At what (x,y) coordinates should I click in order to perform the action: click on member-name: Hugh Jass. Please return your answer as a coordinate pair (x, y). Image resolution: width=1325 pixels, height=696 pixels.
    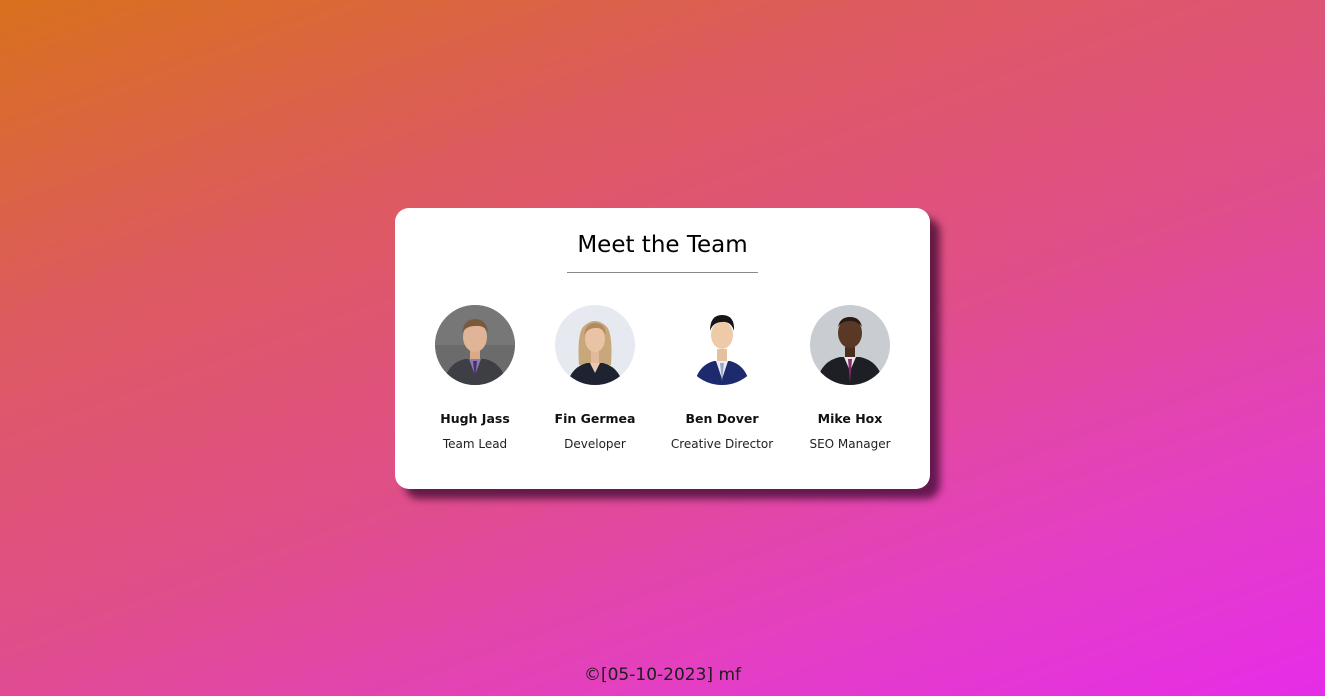
    Looking at the image, I should click on (475, 418).